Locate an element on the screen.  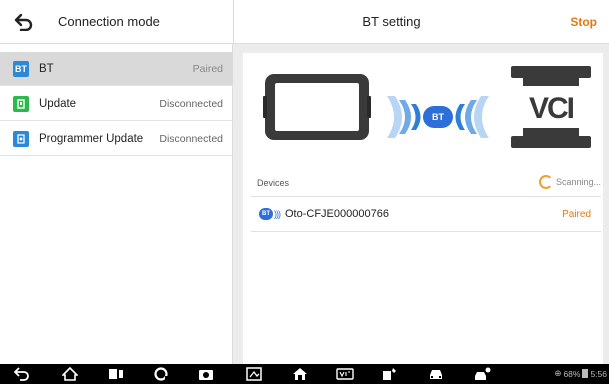
sidebar-item-programmer-update: Programmer Update Disconnected is located at coordinates (116, 139).